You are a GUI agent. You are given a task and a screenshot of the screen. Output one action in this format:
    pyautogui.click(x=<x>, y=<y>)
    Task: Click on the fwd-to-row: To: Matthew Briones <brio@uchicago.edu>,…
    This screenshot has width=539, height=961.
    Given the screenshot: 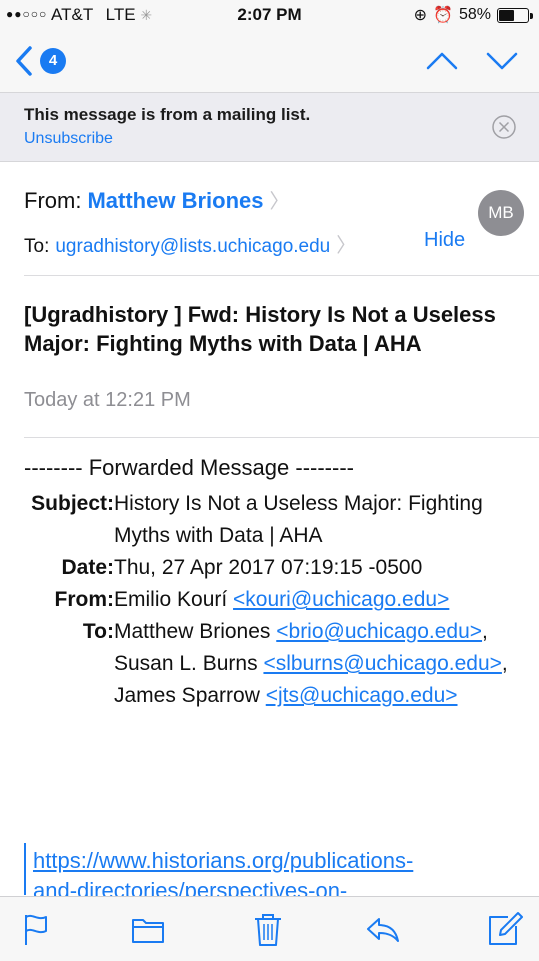 What is the action you would take?
    pyautogui.click(x=274, y=664)
    